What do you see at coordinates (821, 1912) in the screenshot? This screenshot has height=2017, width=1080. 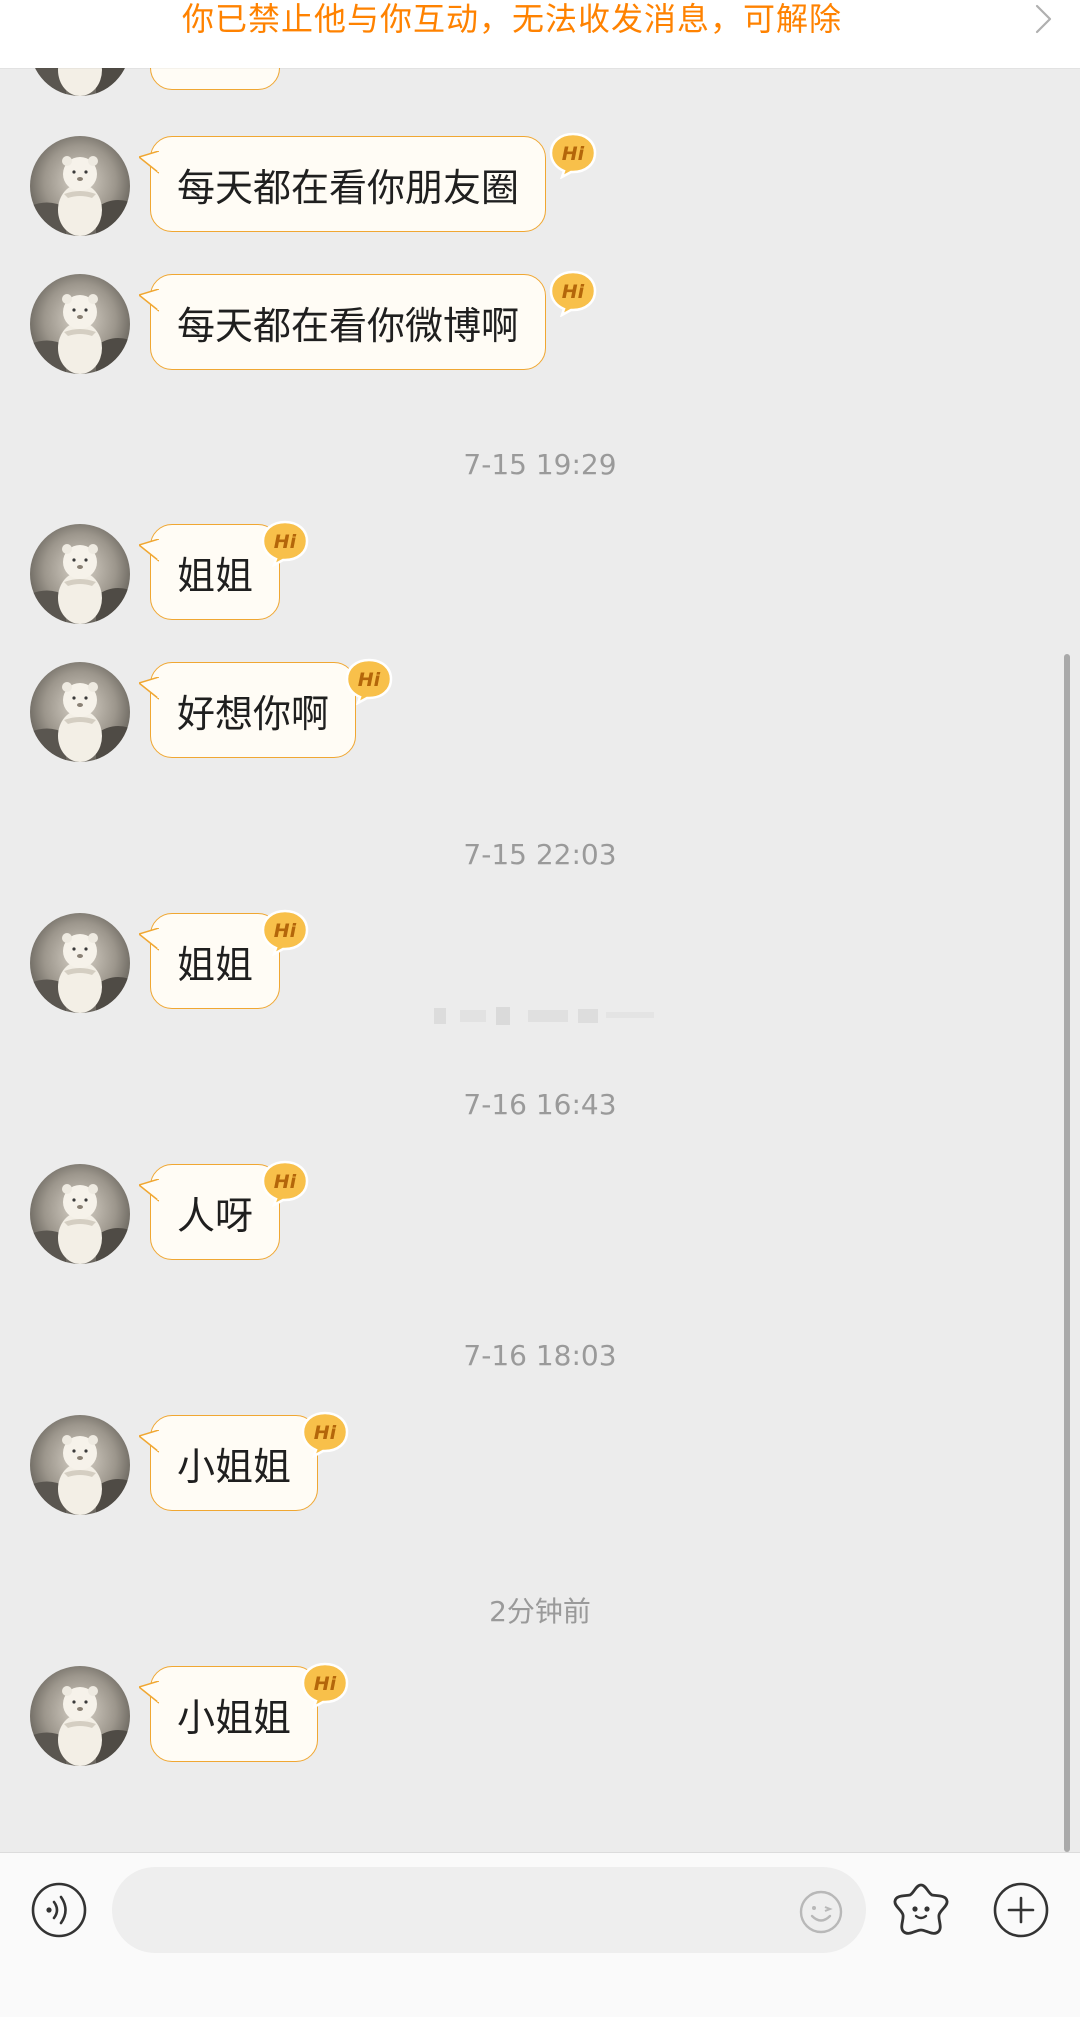 I see `emoji-icon` at bounding box center [821, 1912].